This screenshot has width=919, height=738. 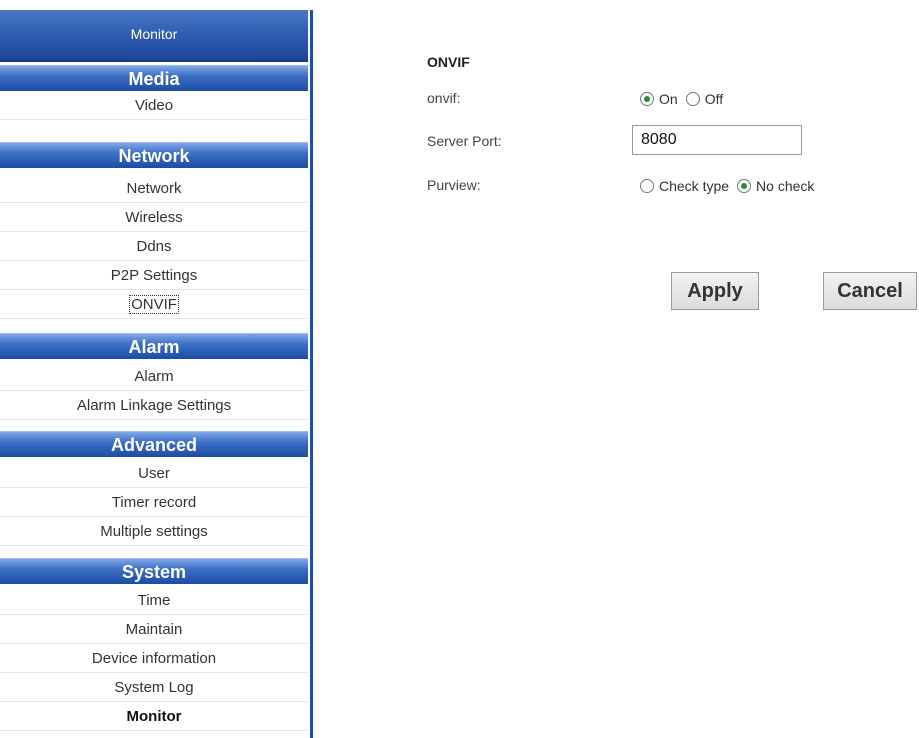 What do you see at coordinates (448, 62) in the screenshot?
I see `page-title: ONVIF` at bounding box center [448, 62].